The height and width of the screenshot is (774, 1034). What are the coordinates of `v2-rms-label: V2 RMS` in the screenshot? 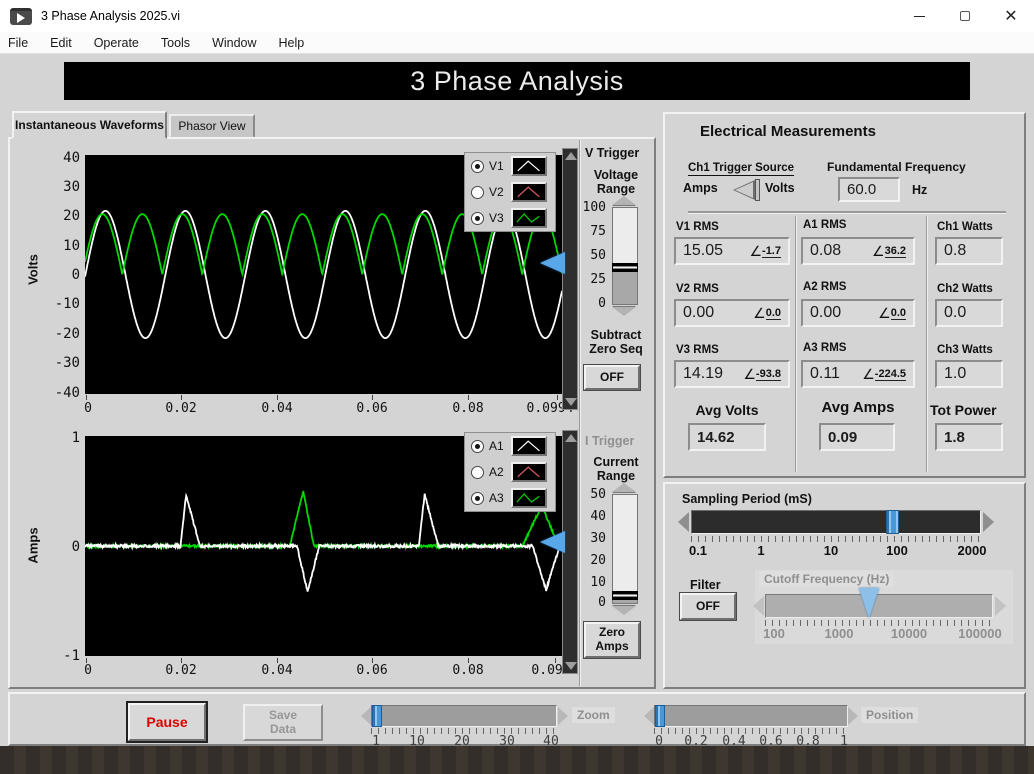 It's located at (697, 289).